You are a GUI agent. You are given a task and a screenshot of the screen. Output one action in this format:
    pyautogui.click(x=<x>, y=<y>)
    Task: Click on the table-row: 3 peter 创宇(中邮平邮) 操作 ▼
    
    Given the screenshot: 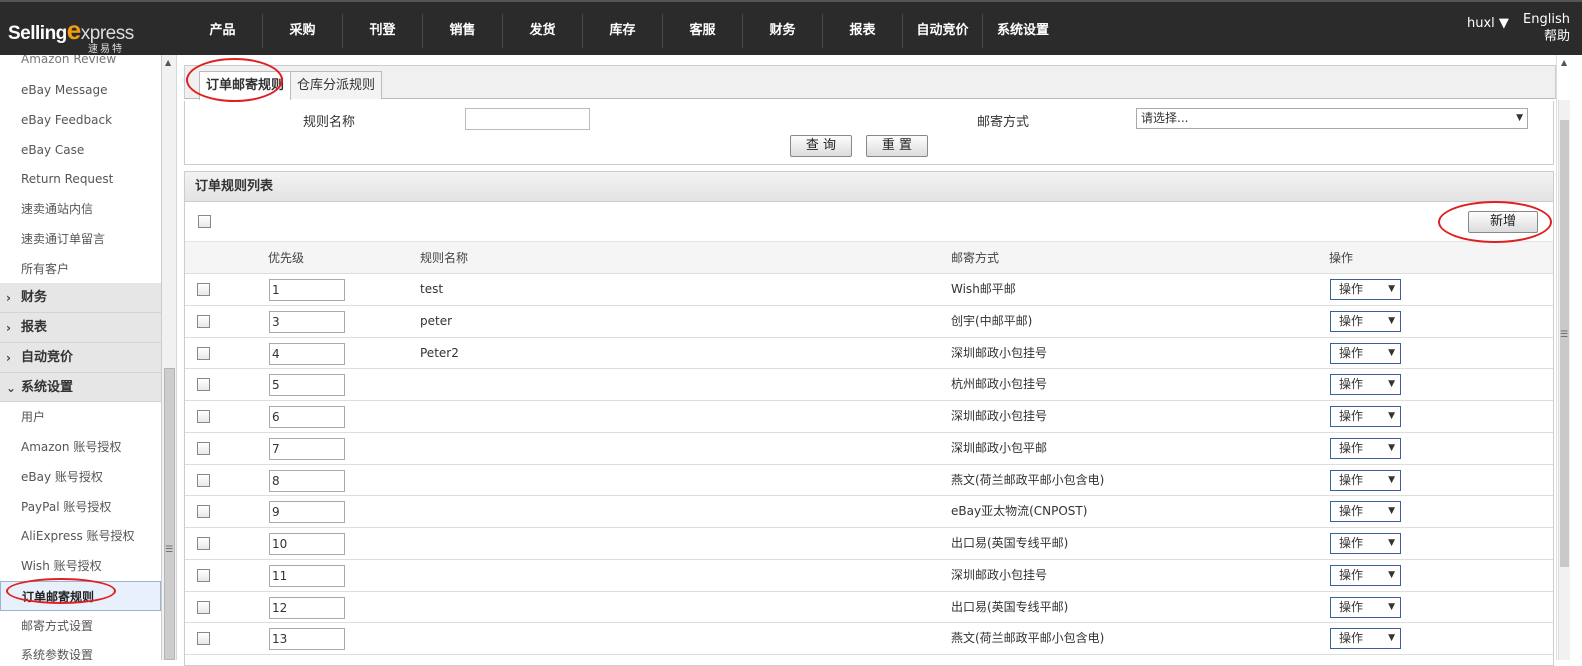 What is the action you would take?
    pyautogui.click(x=869, y=322)
    